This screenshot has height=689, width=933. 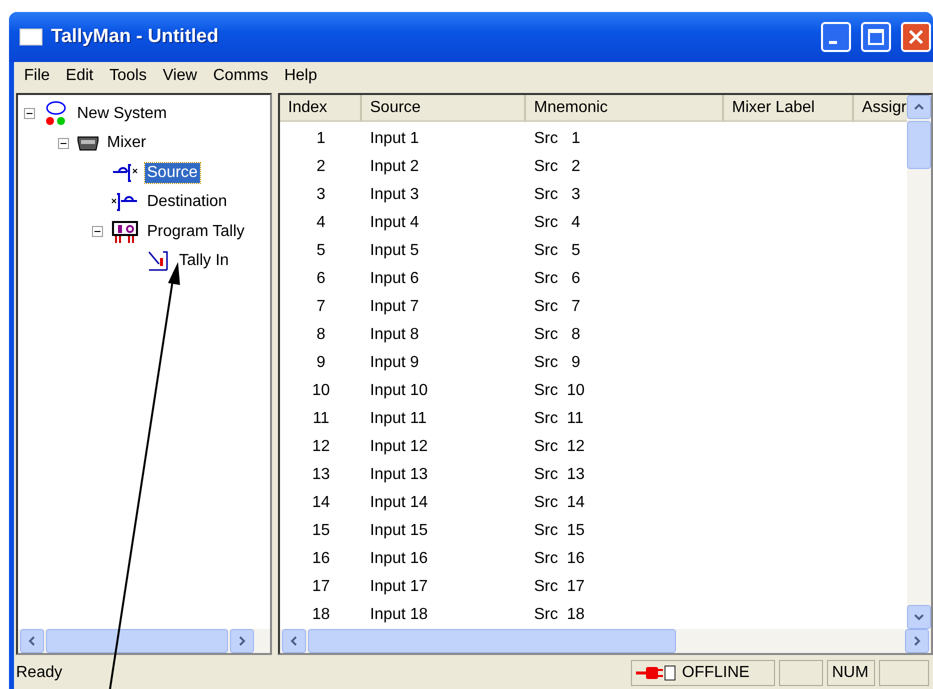 I want to click on table-cell-text: 7, so click(x=321, y=307).